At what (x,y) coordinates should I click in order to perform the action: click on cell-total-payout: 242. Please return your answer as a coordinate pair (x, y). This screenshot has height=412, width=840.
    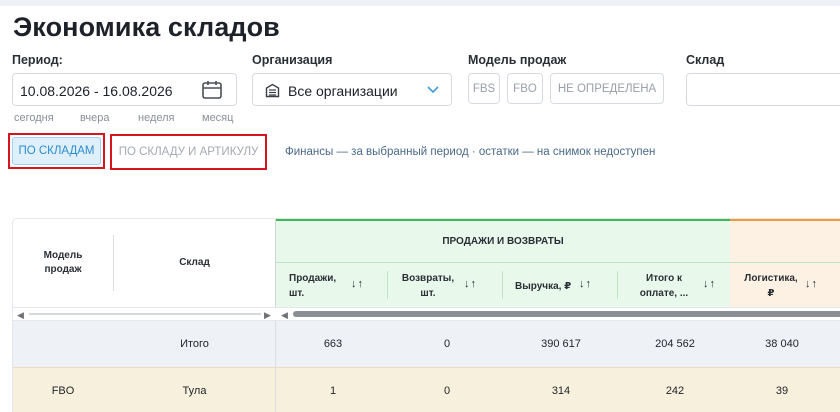
    Looking at the image, I should click on (675, 391).